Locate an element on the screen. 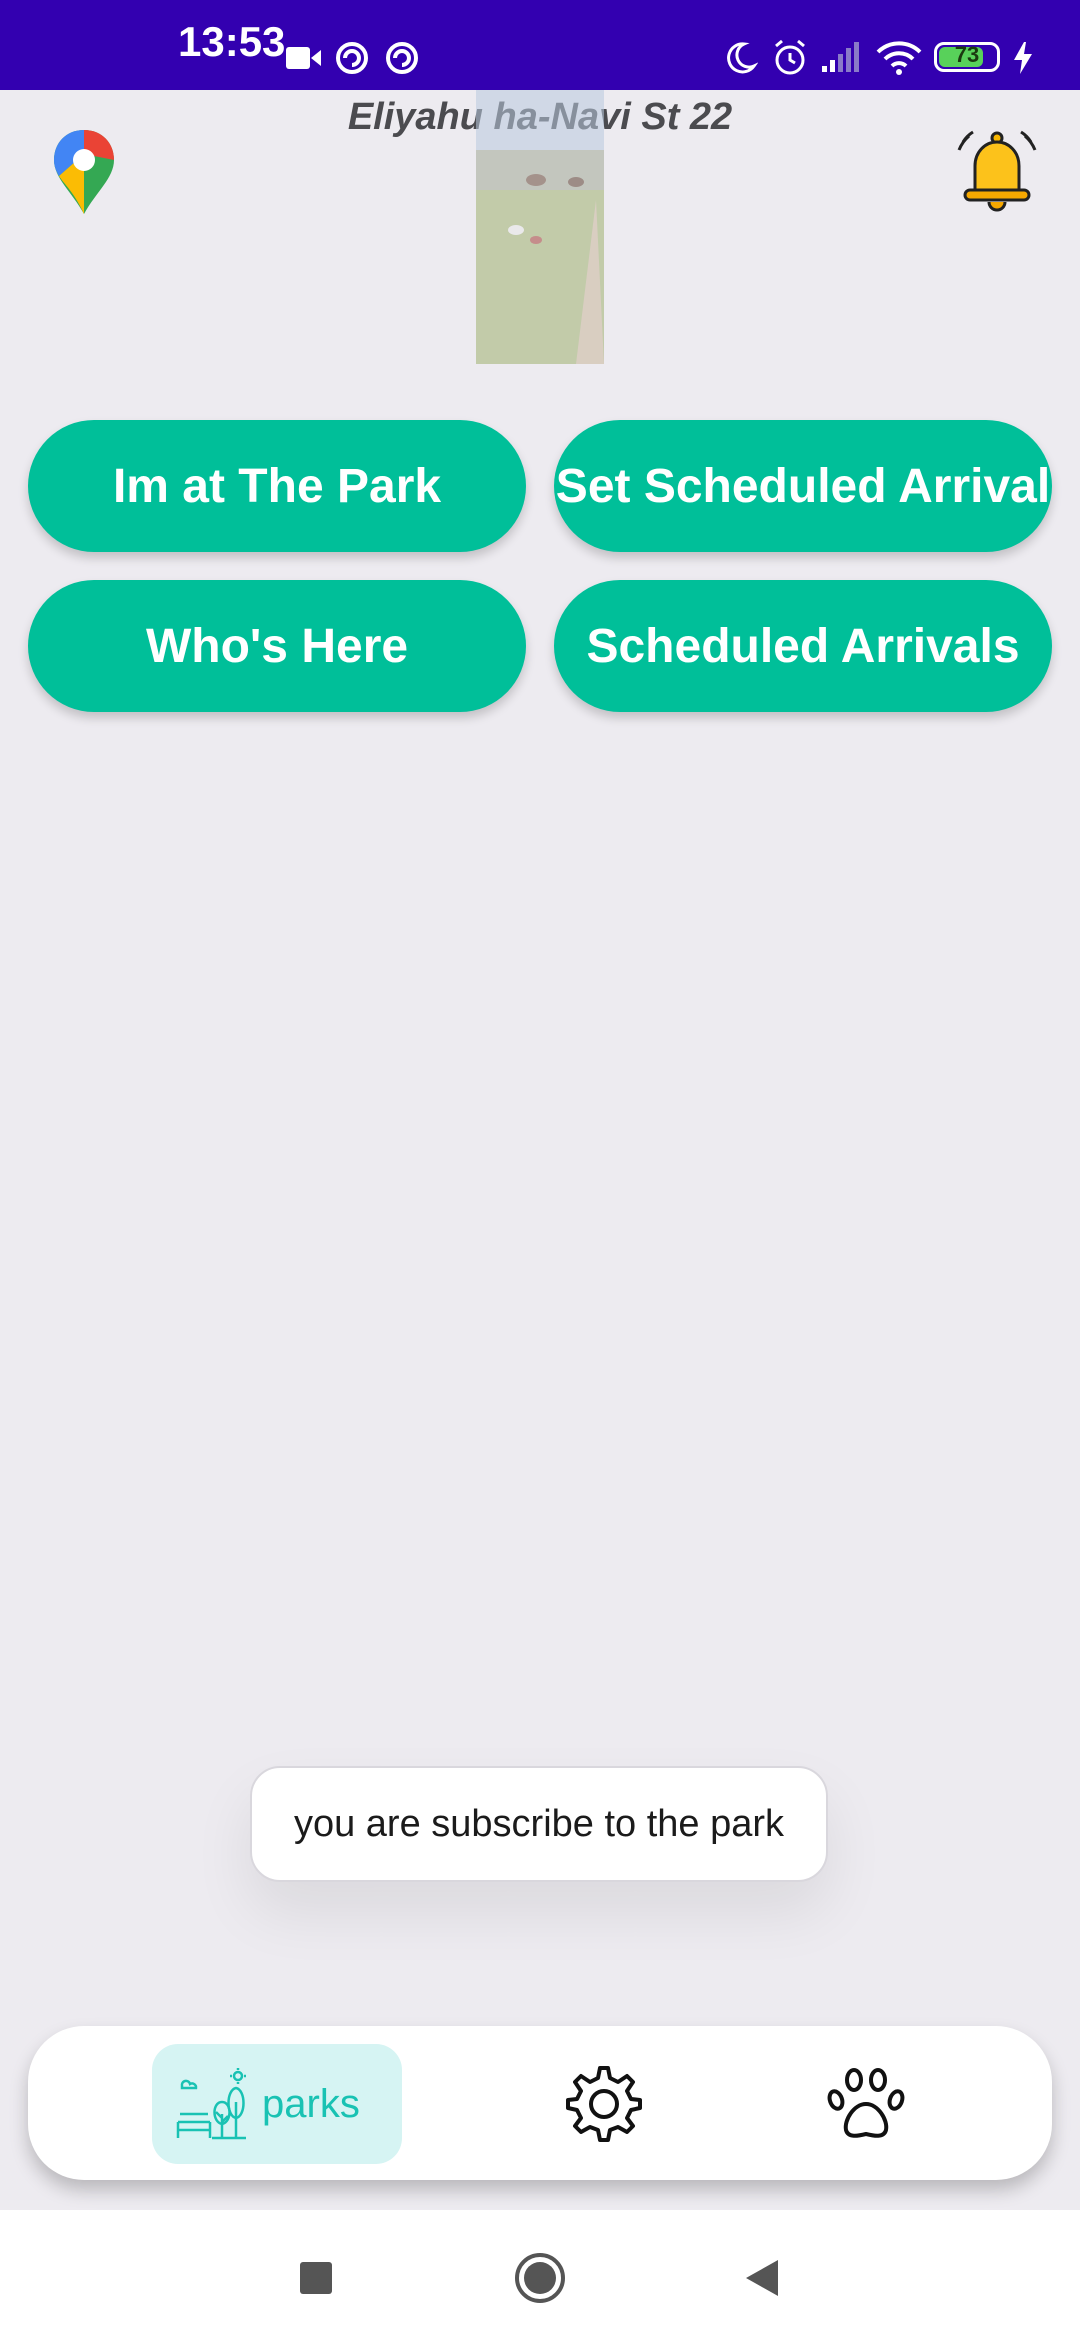 The width and height of the screenshot is (1080, 2340). park-bench-trees-icon is located at coordinates (211, 2104).